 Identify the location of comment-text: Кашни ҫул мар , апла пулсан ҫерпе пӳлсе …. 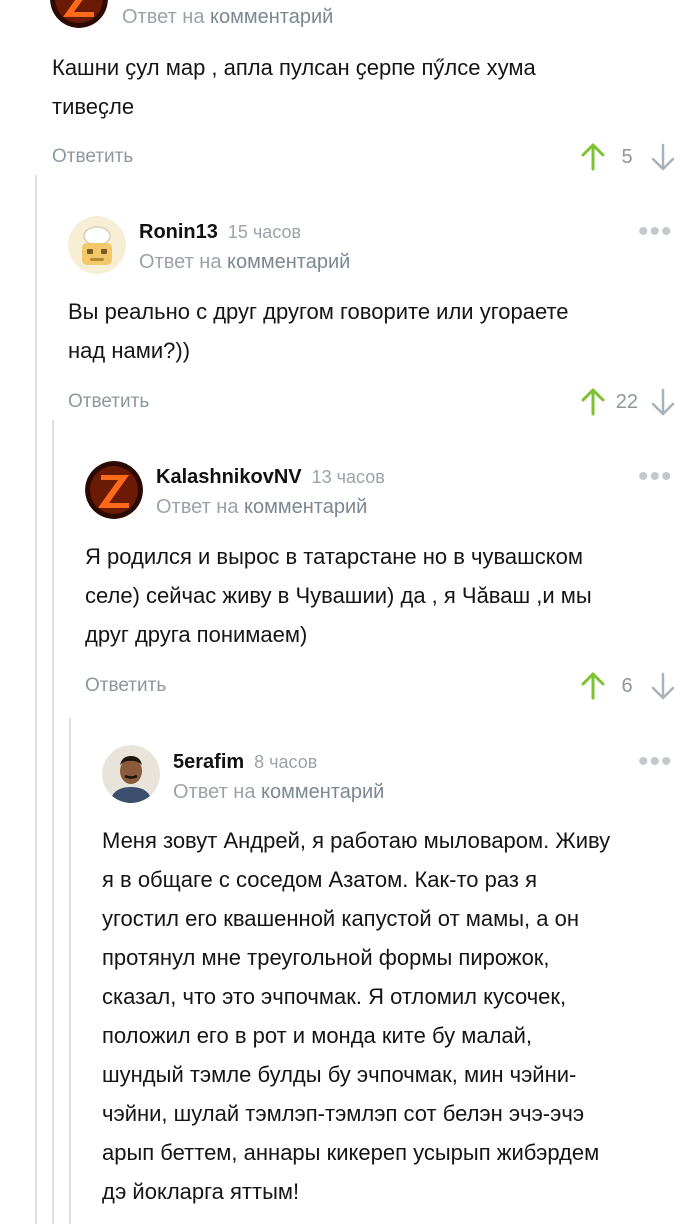
(294, 87).